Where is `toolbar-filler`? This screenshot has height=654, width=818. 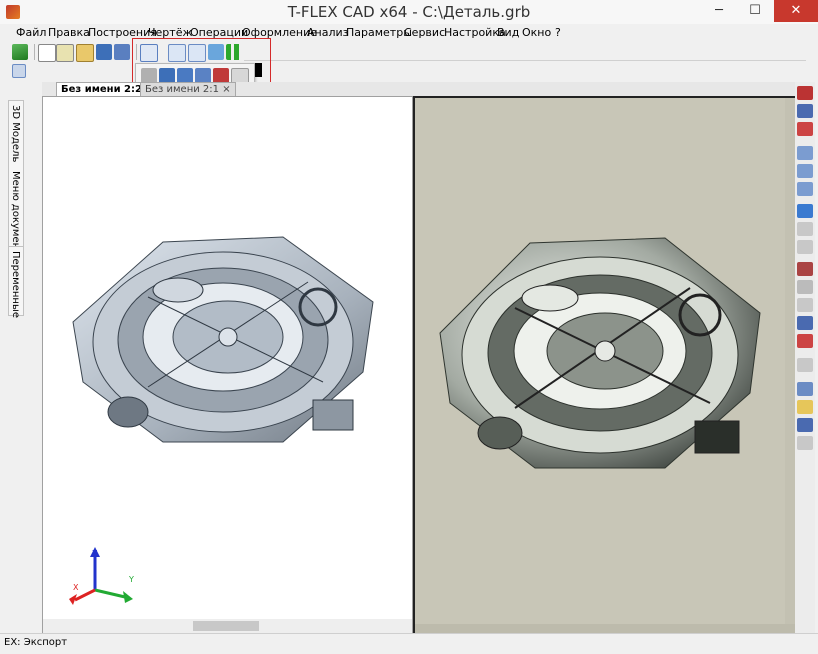 toolbar-filler is located at coordinates (525, 52).